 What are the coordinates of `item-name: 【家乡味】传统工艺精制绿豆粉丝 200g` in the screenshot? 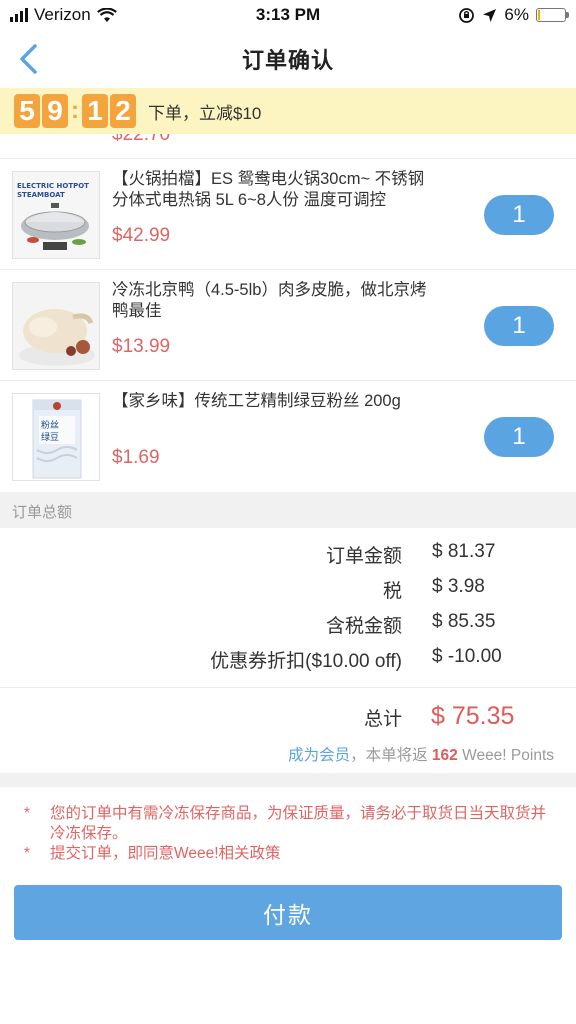 It's located at (256, 401).